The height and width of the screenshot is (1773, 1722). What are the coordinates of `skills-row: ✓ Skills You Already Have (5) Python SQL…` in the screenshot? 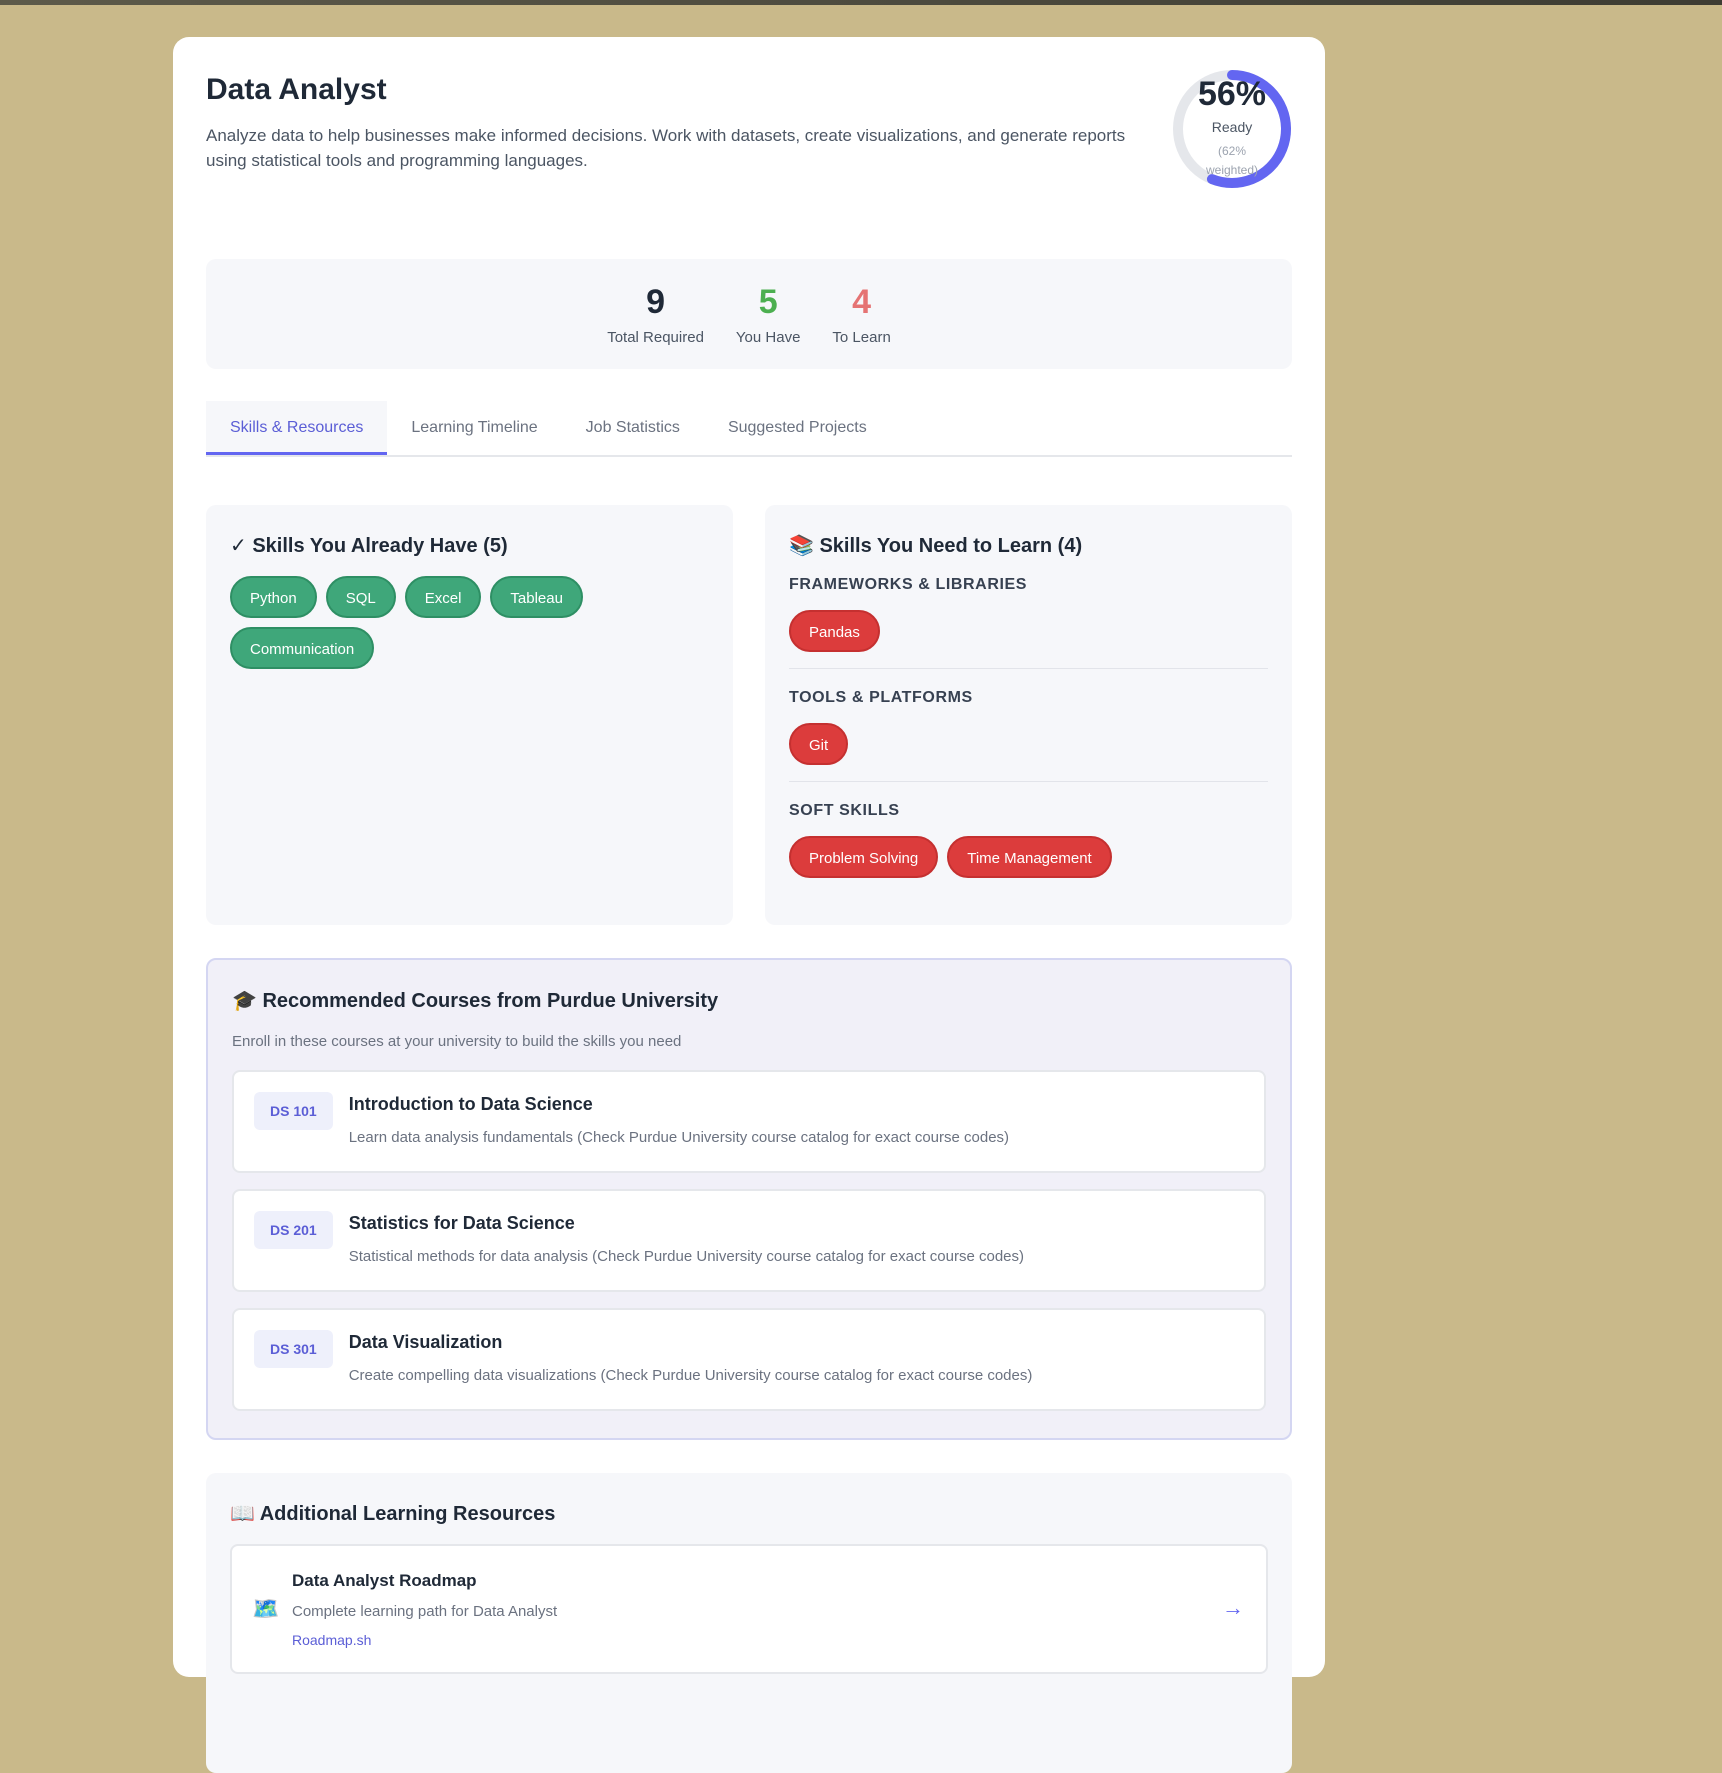 It's located at (749, 715).